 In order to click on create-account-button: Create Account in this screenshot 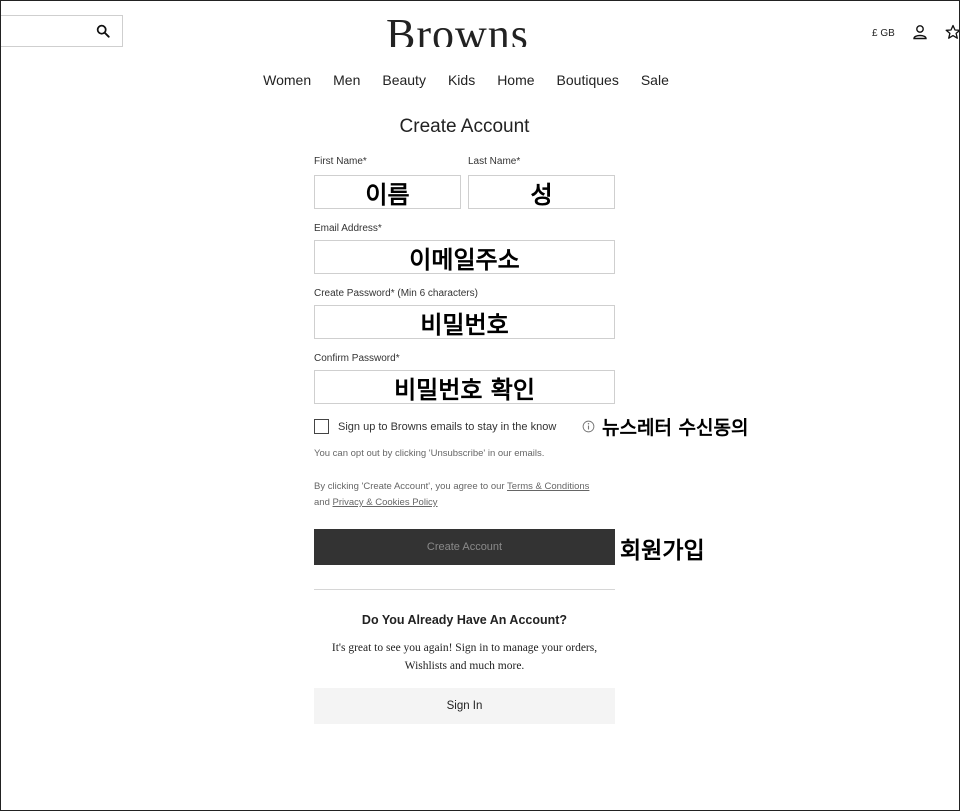, I will do `click(464, 547)`.